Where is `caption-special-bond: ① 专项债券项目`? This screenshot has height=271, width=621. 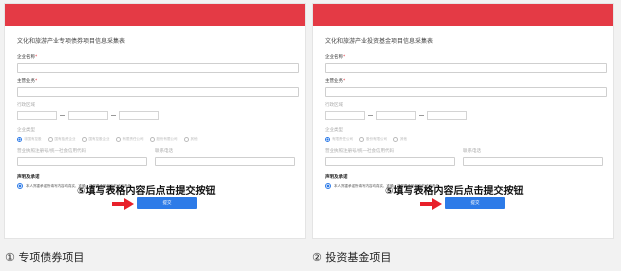
caption-special-bond: ① 专项债券项目 is located at coordinates (45, 257).